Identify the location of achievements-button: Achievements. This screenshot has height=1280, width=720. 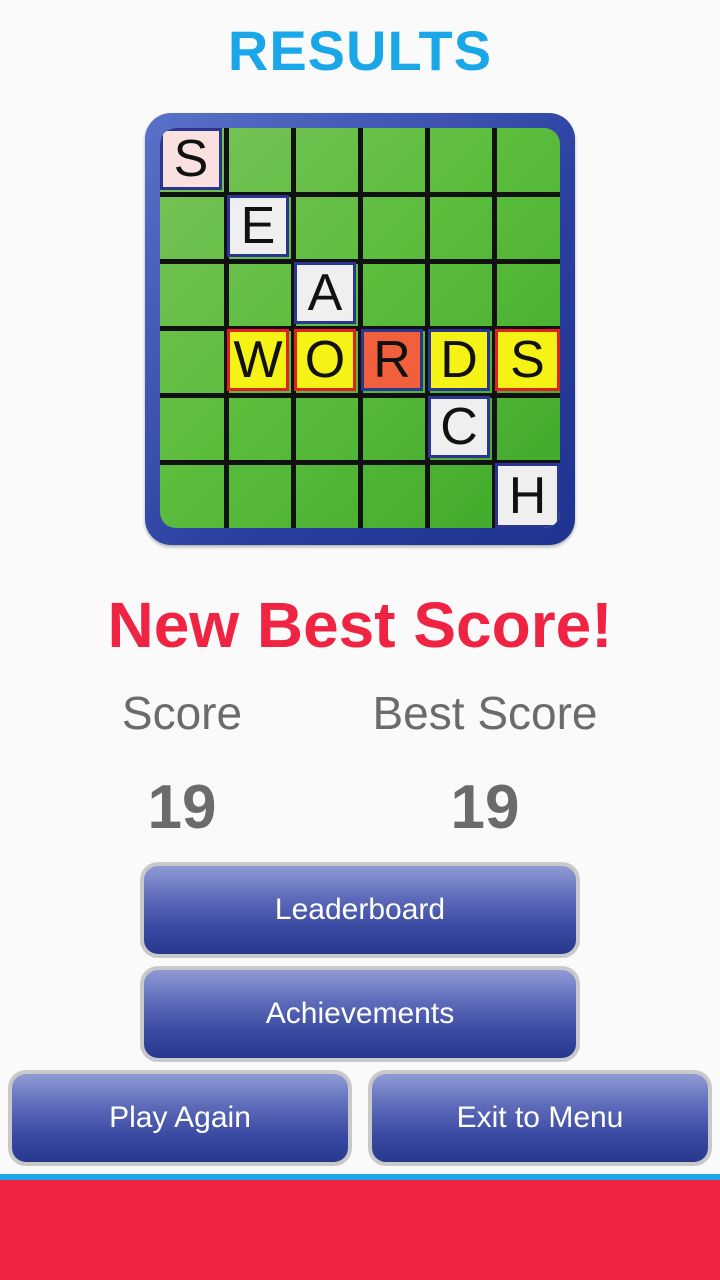
(360, 1014).